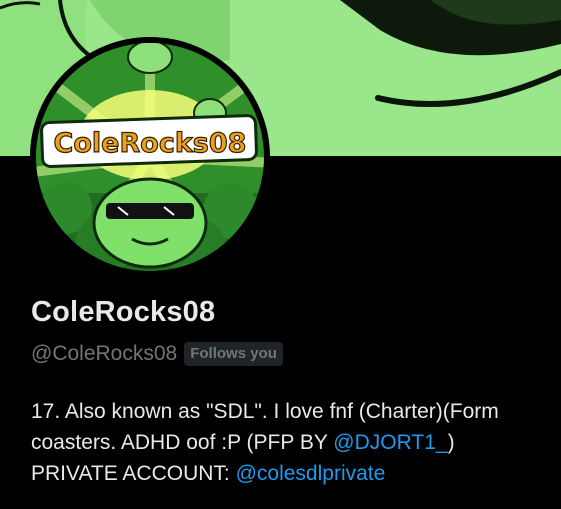  Describe the element at coordinates (123, 312) in the screenshot. I see `display-name: ColeRocks08` at that location.